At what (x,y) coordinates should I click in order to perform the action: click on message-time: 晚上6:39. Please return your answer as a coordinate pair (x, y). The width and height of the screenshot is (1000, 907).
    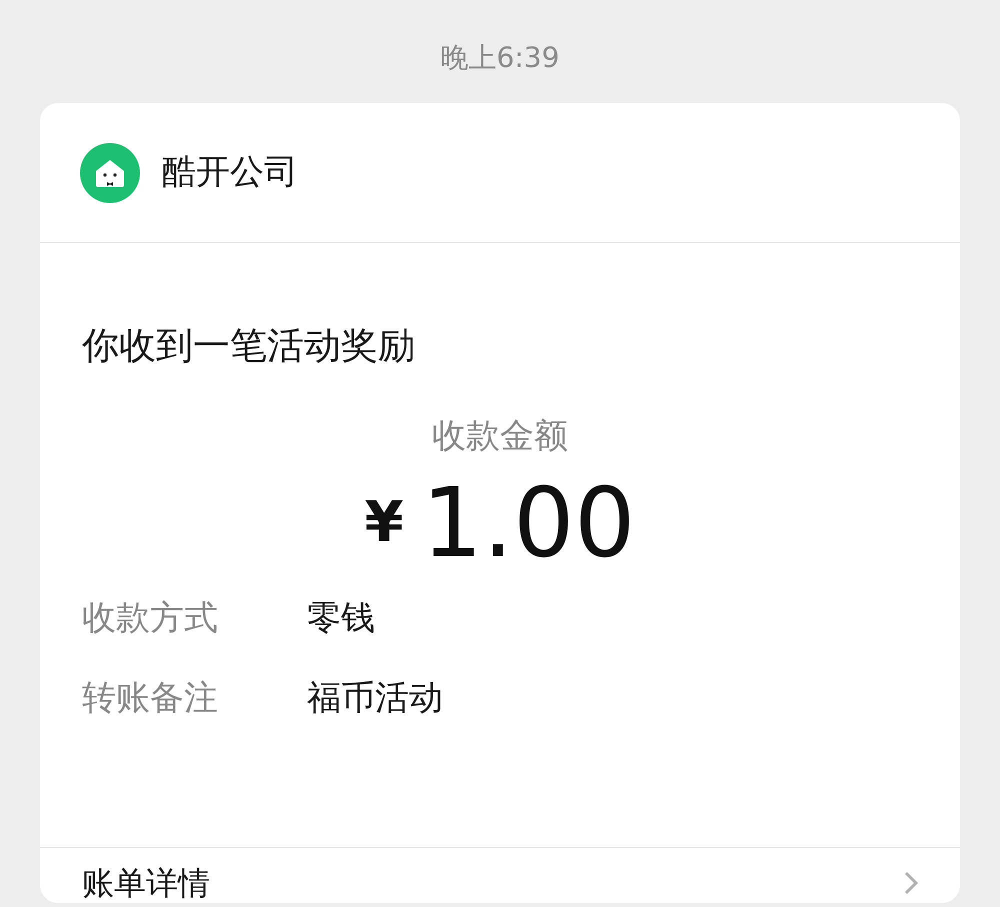
    Looking at the image, I should click on (500, 58).